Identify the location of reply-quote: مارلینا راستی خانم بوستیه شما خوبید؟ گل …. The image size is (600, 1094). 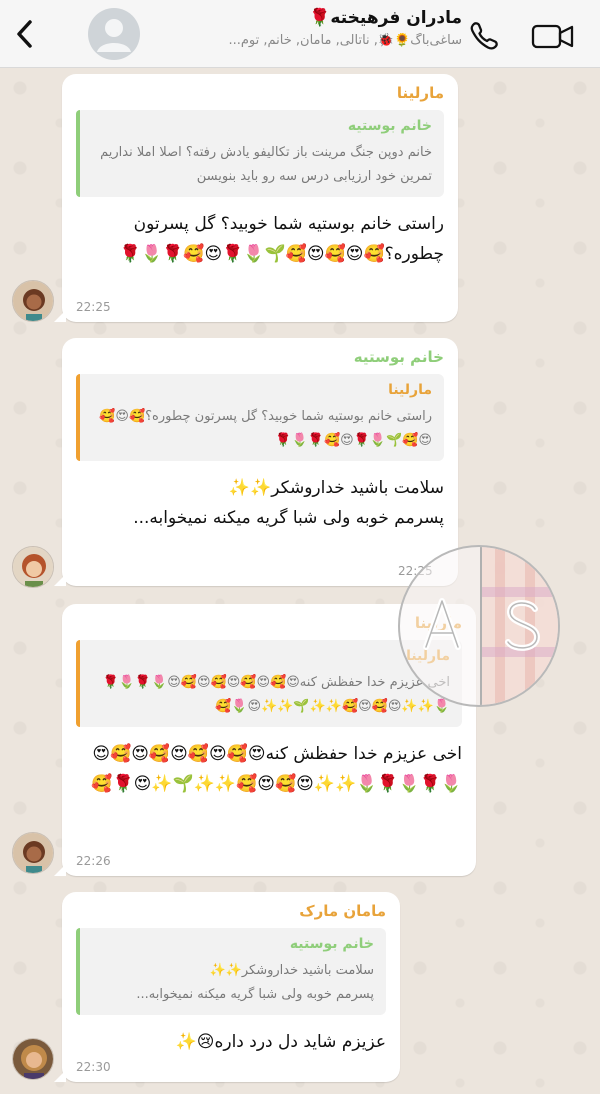
(260, 417).